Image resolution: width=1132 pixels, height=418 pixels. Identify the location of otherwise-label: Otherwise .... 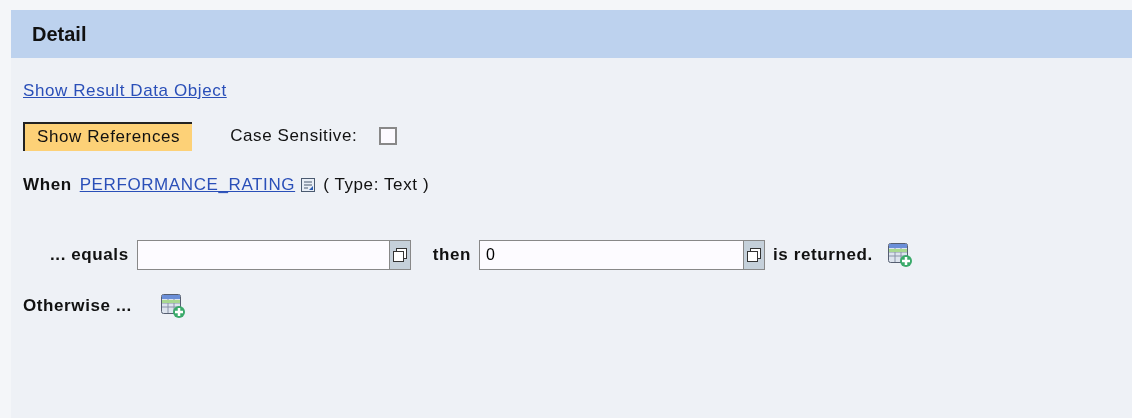
(77, 306).